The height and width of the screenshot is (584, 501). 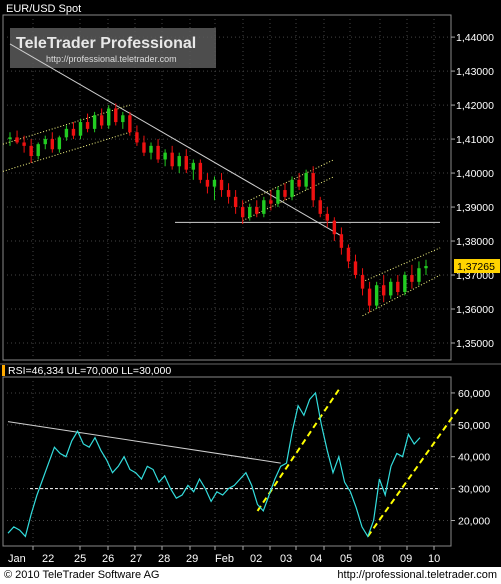 What do you see at coordinates (89, 371) in the screenshot?
I see `rsi-title: RSI=46,334 UL=70,000 LL=30,000` at bounding box center [89, 371].